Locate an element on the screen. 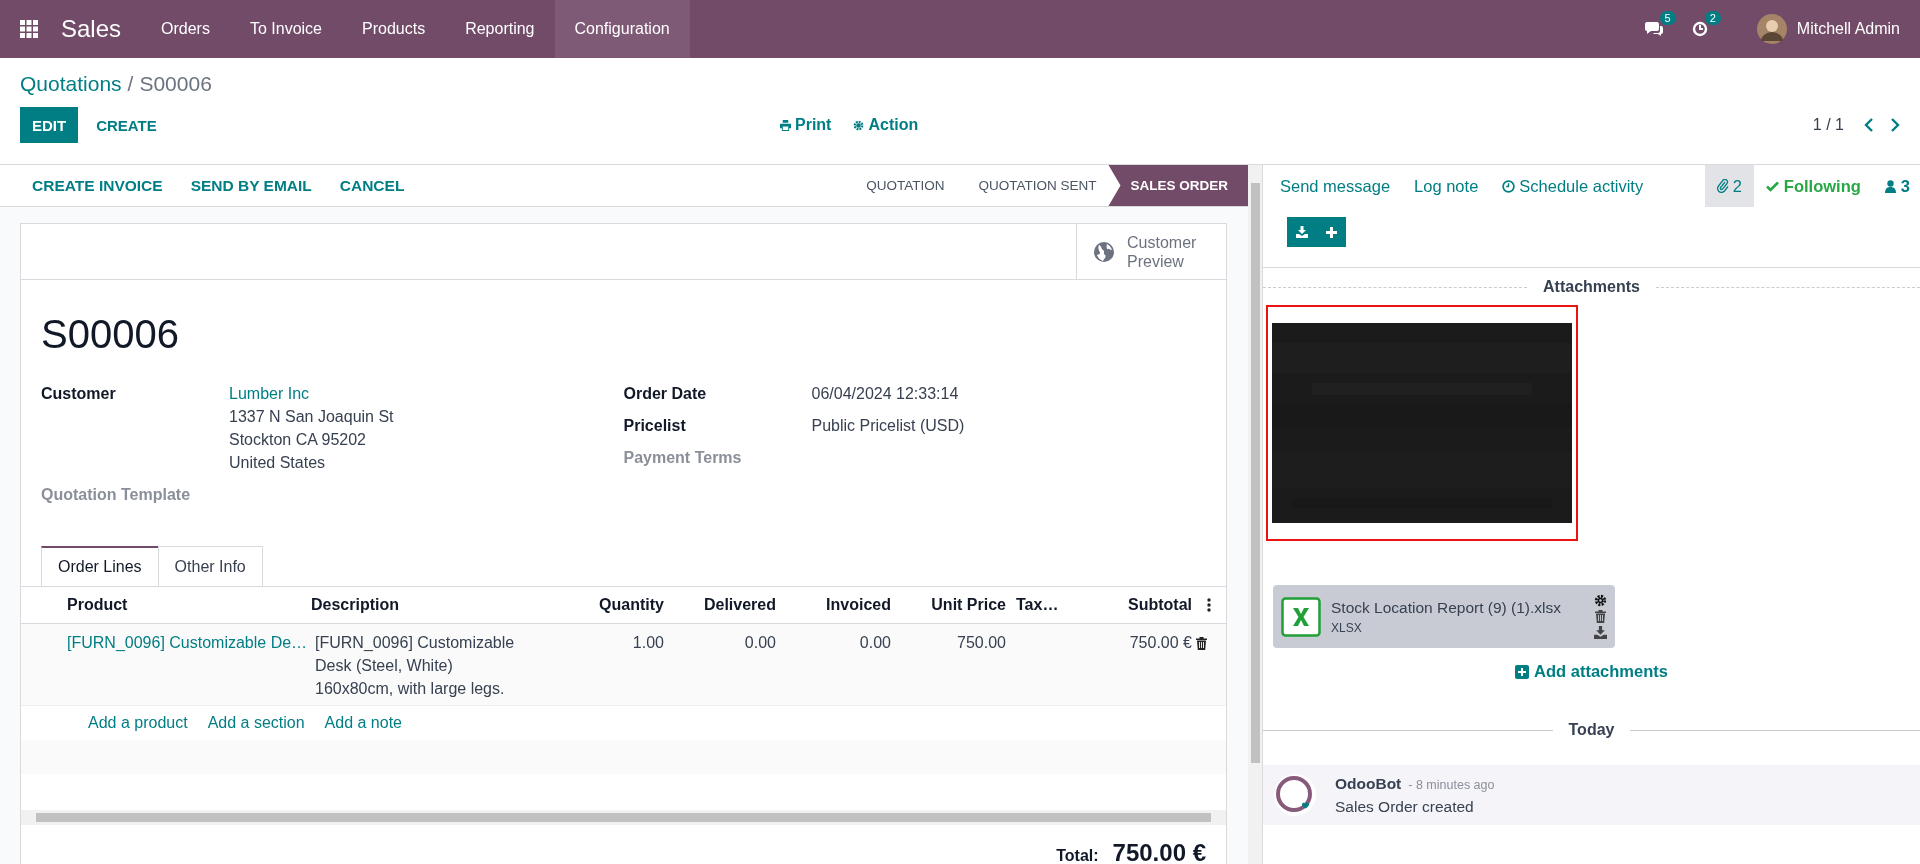 Image resolution: width=1920 pixels, height=864 pixels. chatter-action-button: Schedule activity is located at coordinates (1573, 186).